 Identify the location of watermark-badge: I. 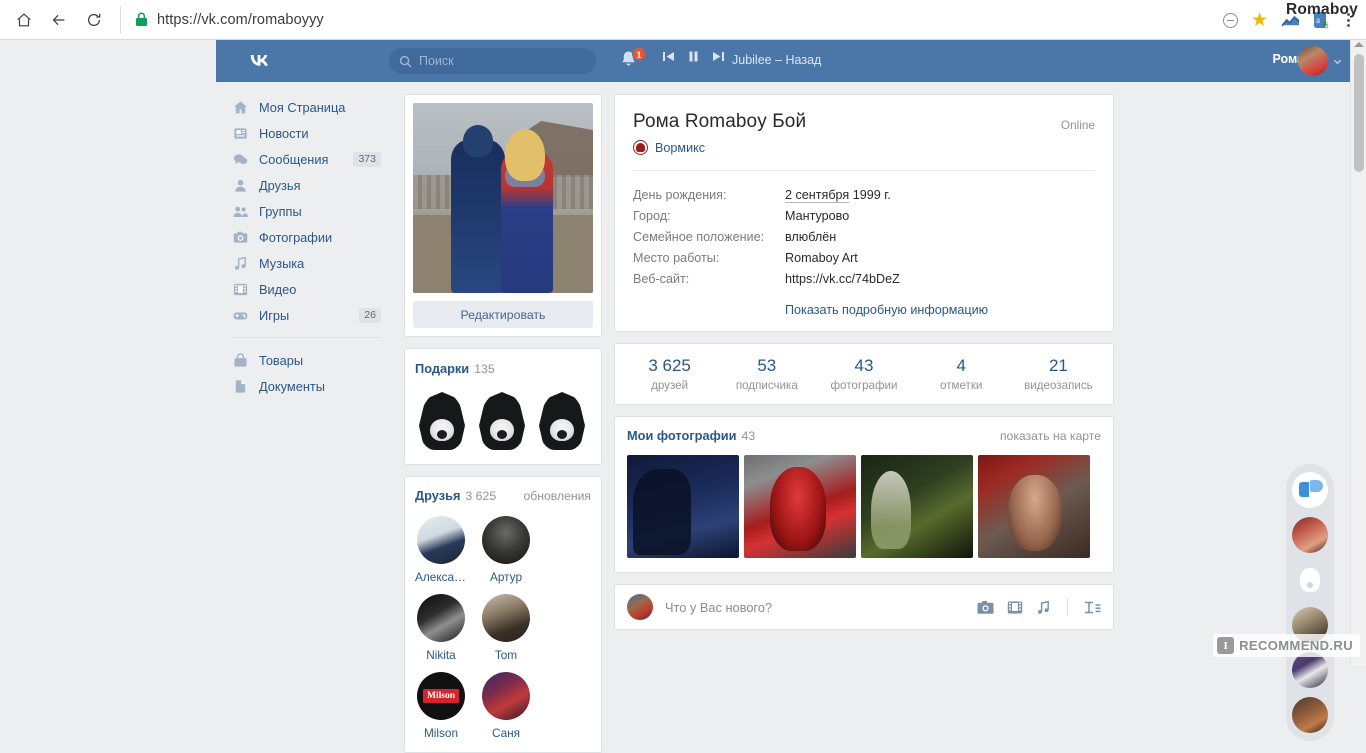
(1225, 645).